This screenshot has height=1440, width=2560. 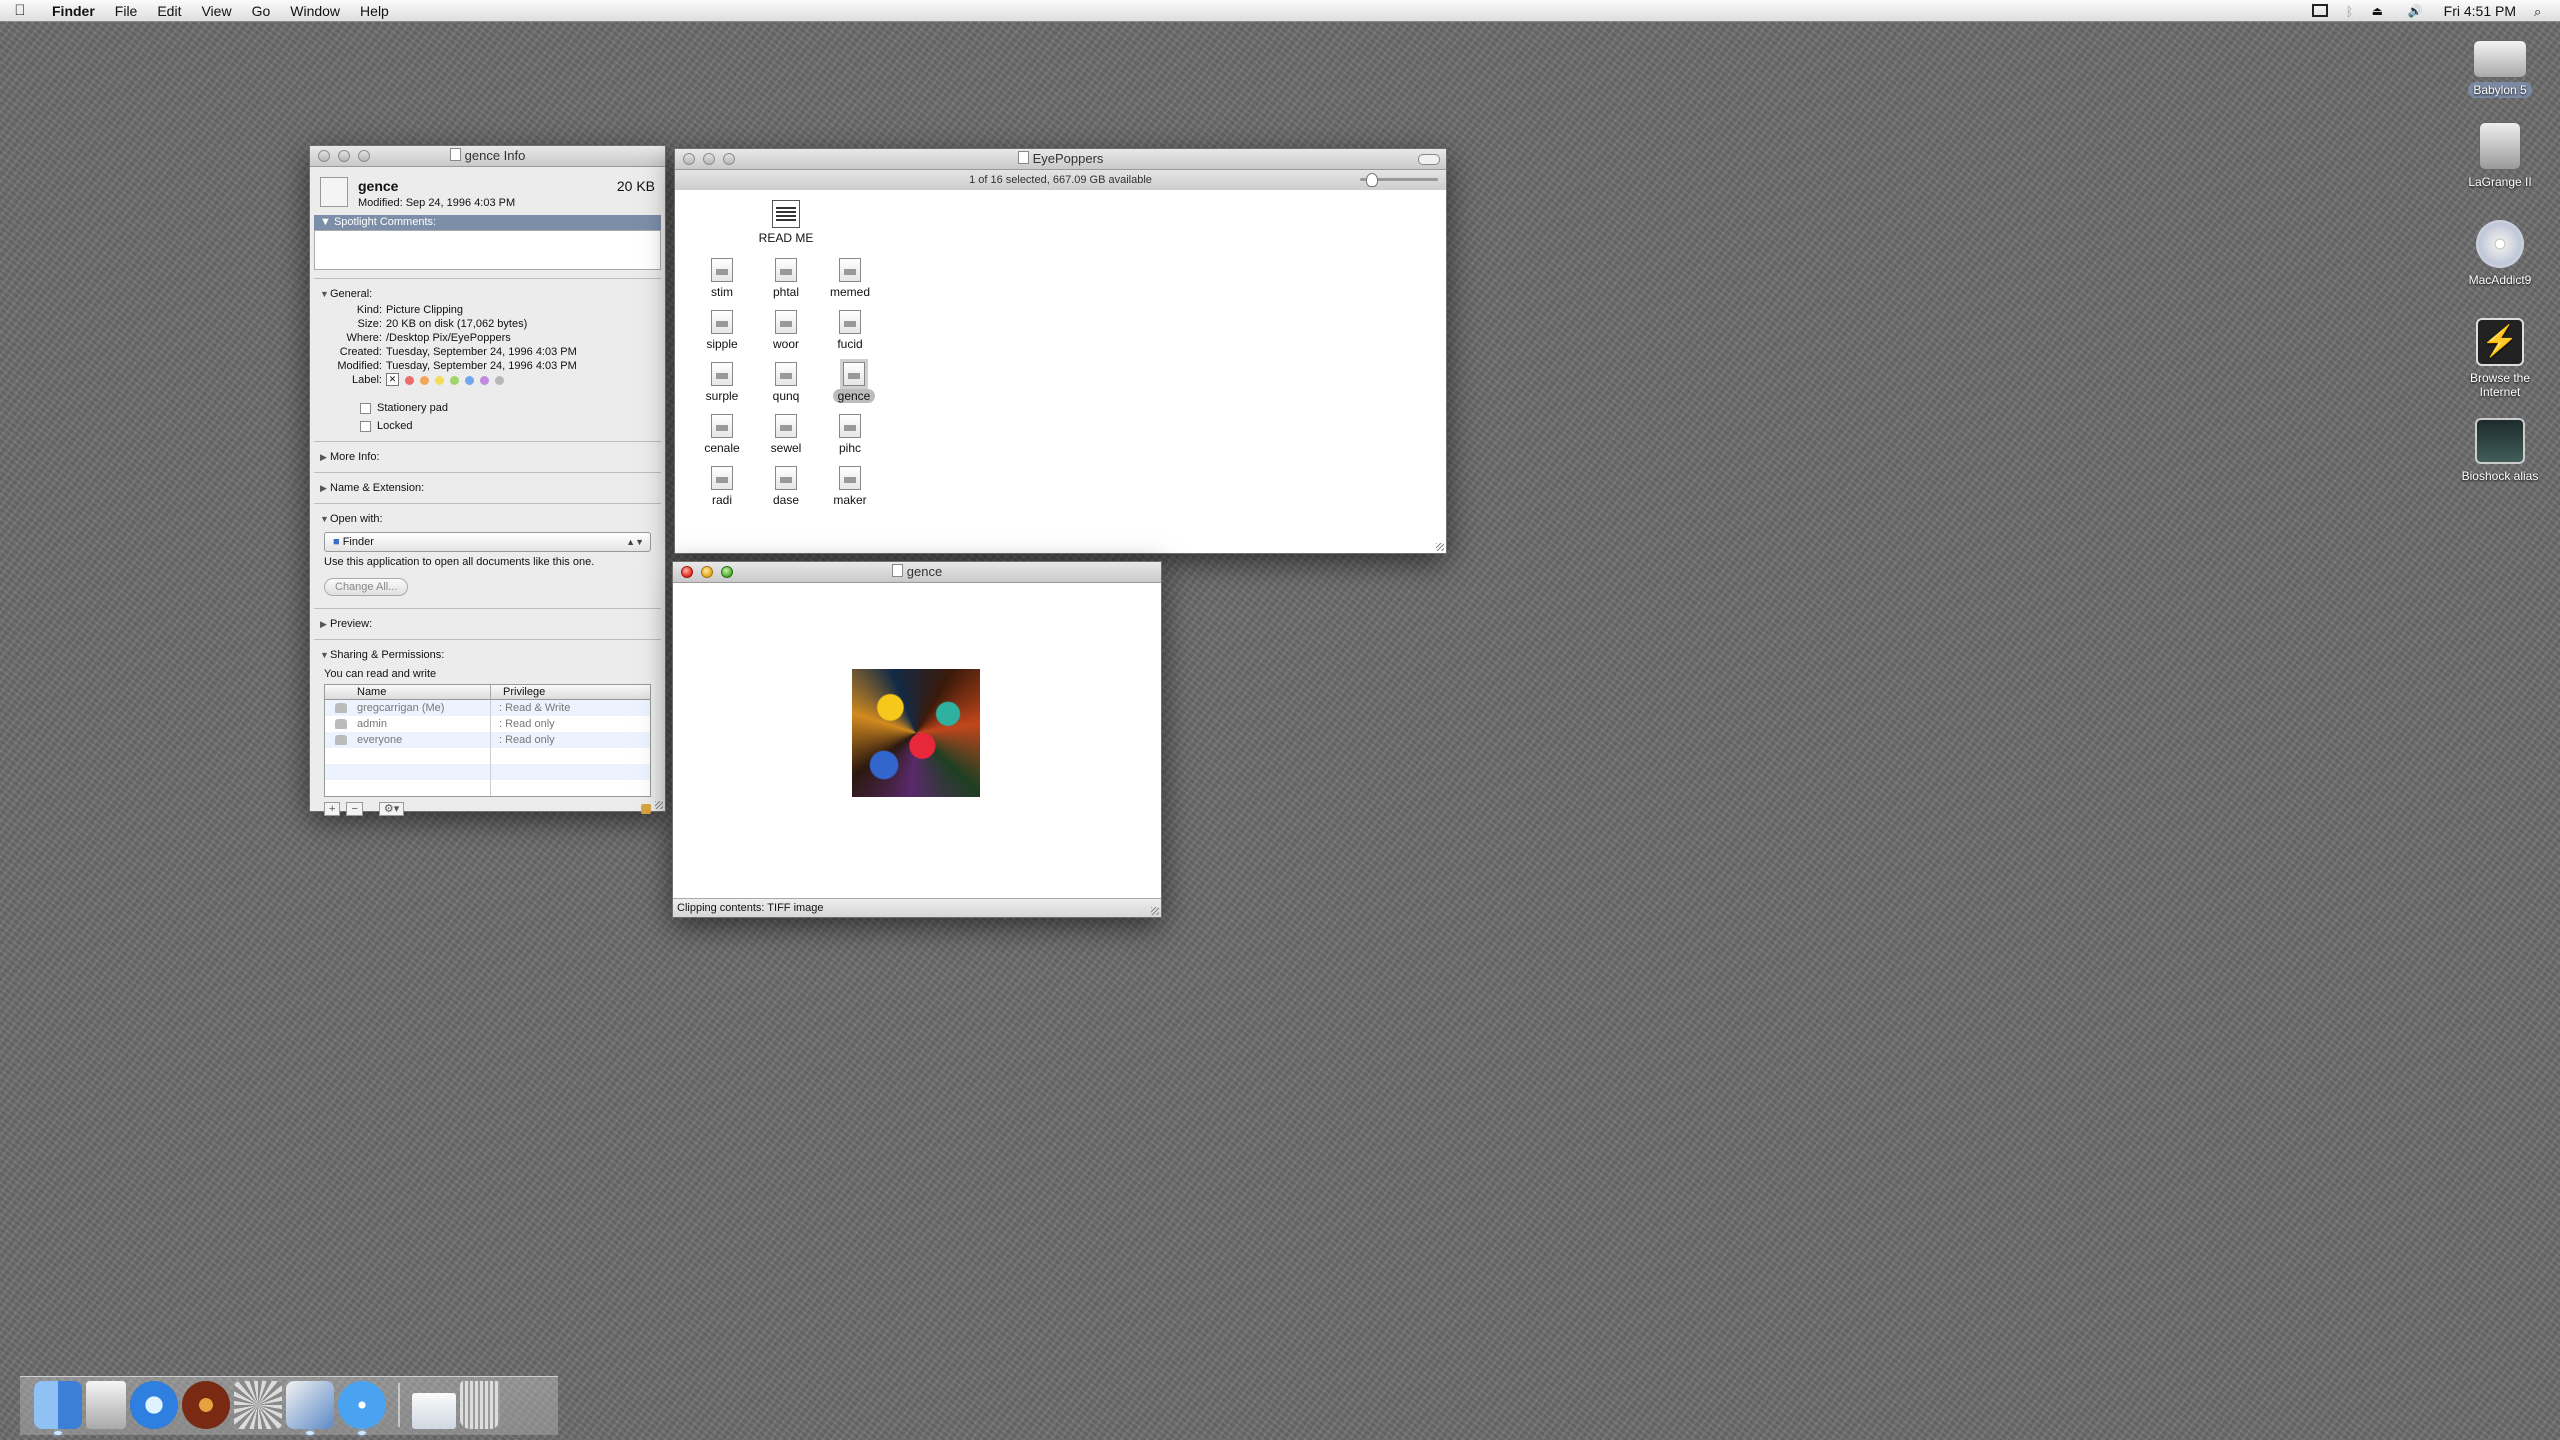 I want to click on menu-view: View, so click(x=216, y=11).